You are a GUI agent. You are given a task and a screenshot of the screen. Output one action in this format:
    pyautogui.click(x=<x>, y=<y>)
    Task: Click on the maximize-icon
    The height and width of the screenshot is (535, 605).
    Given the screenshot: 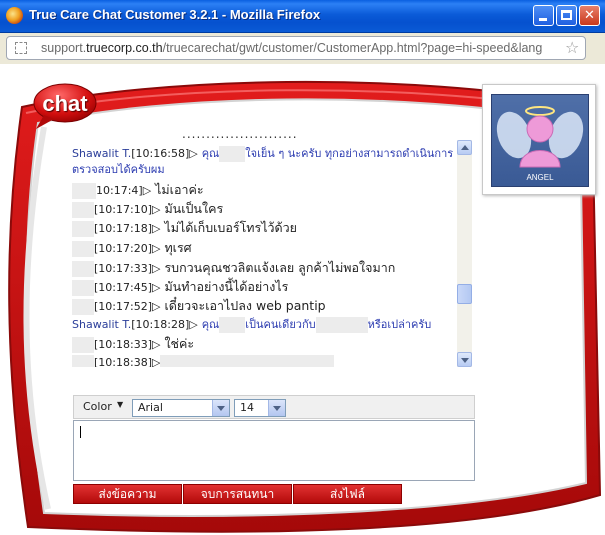 What is the action you would take?
    pyautogui.click(x=566, y=15)
    